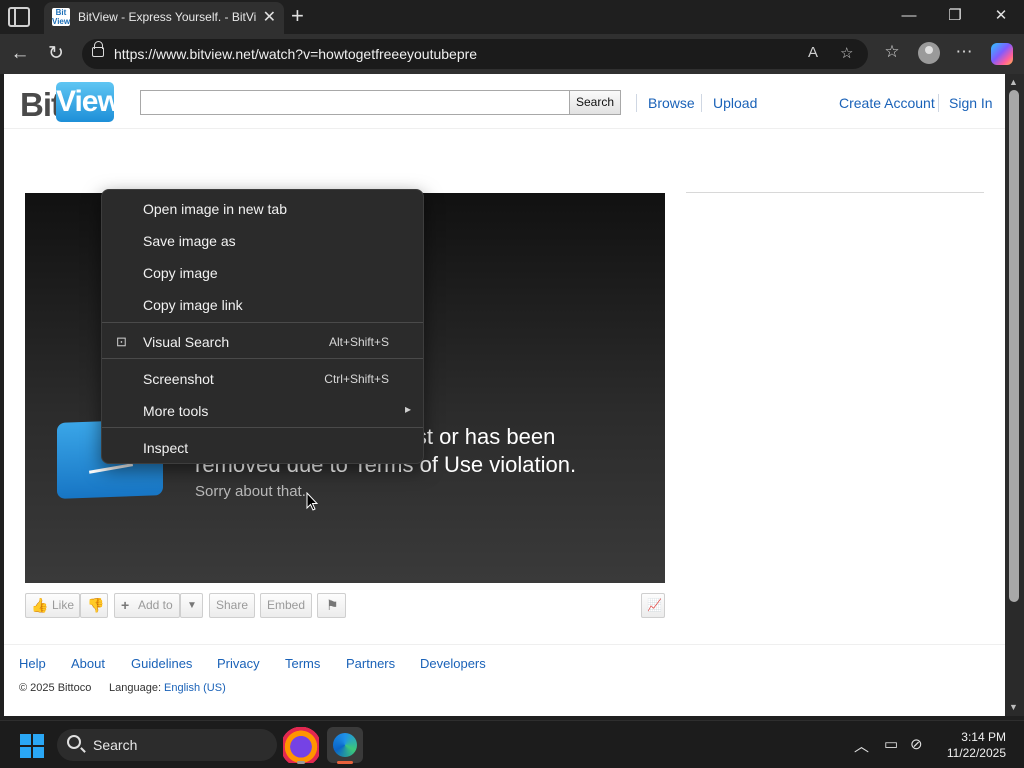  I want to click on dislike-button: 👎, so click(94, 605).